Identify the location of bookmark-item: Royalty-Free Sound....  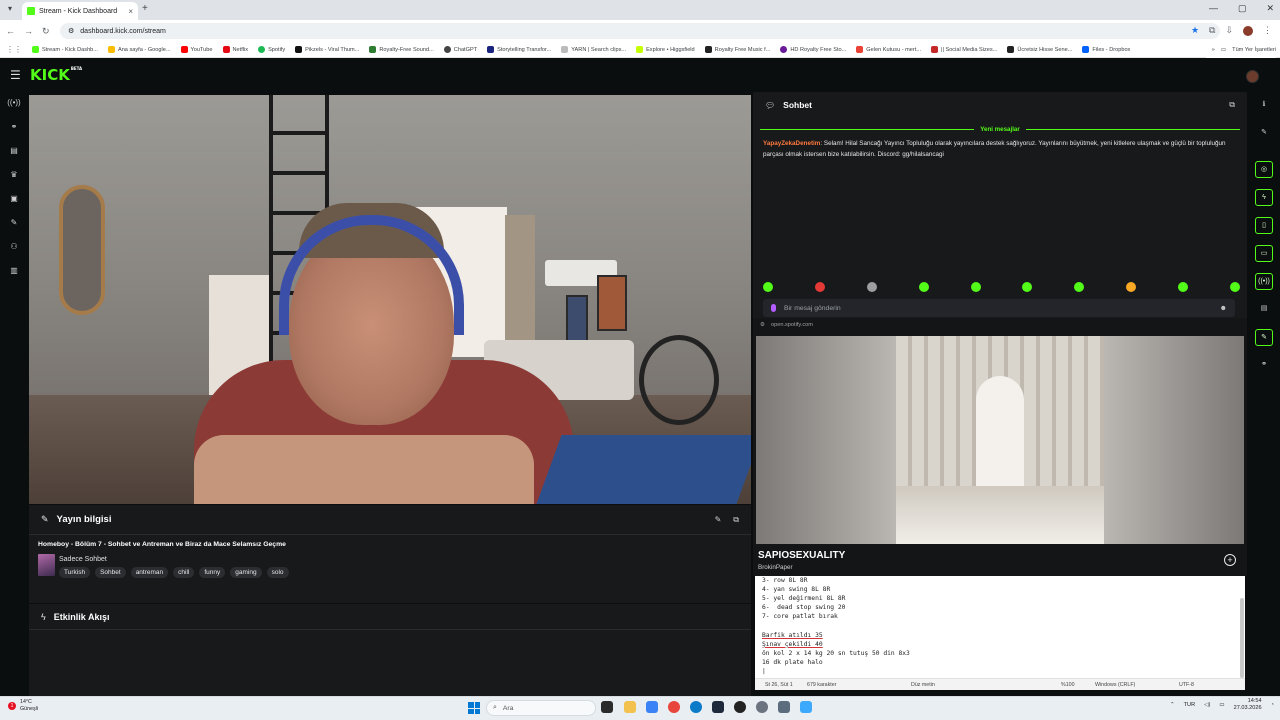
(401, 49).